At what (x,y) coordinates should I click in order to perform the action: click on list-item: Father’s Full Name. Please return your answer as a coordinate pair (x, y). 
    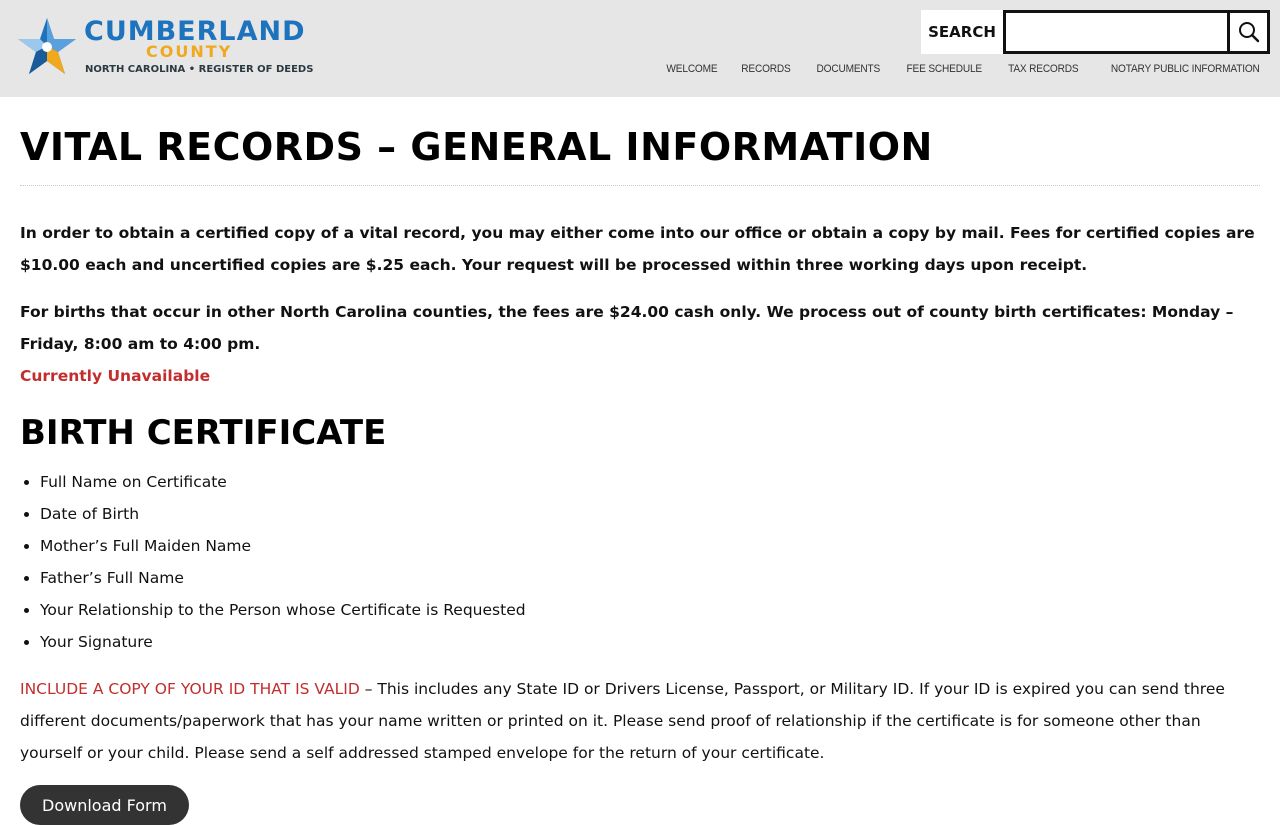
    Looking at the image, I should click on (650, 578).